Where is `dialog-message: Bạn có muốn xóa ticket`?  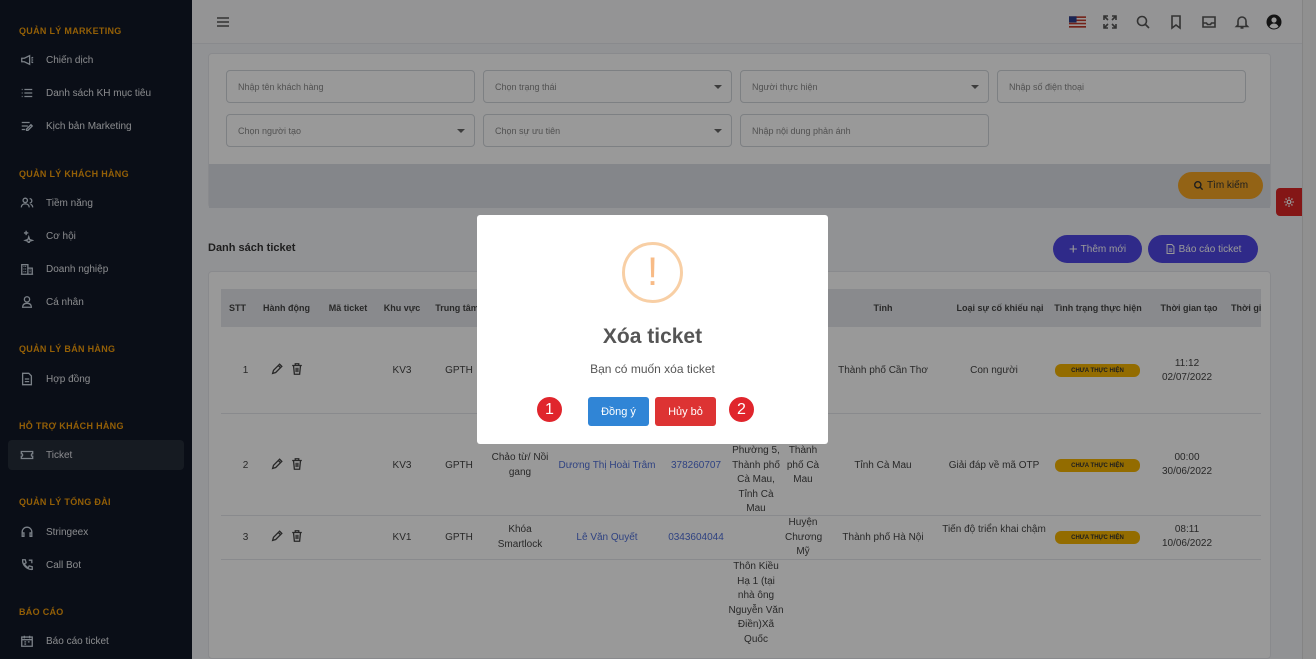
dialog-message: Bạn có muốn xóa ticket is located at coordinates (652, 369).